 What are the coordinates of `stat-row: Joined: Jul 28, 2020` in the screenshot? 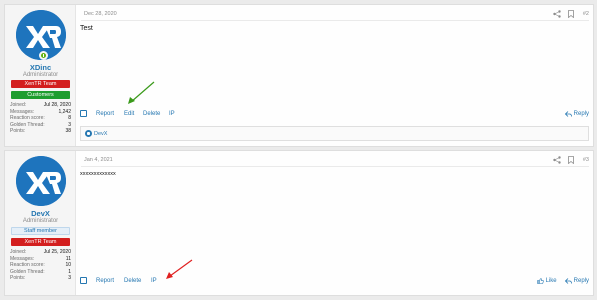 It's located at (40, 105).